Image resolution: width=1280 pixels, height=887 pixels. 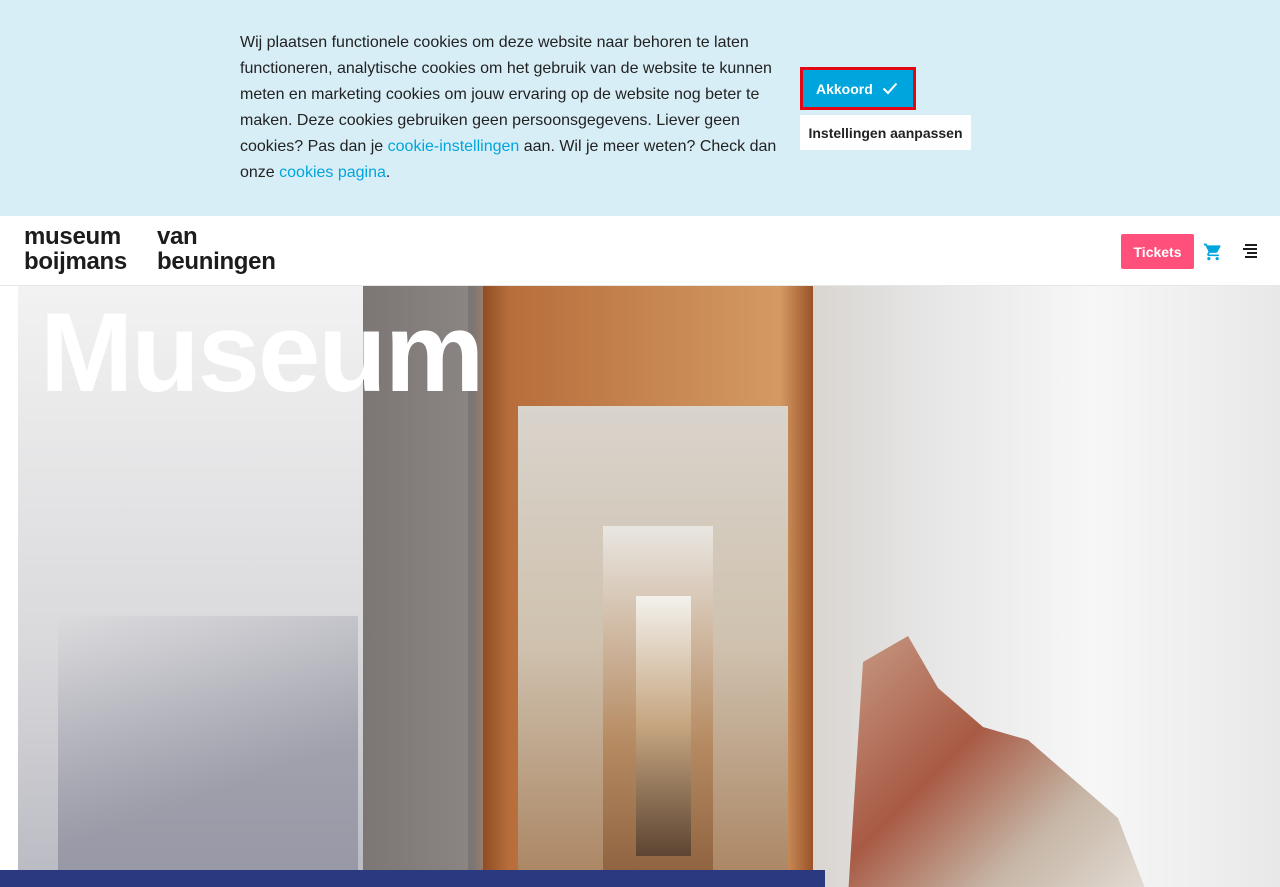 I want to click on museum-logo: museum boijmans van beuningen, so click(x=150, y=249).